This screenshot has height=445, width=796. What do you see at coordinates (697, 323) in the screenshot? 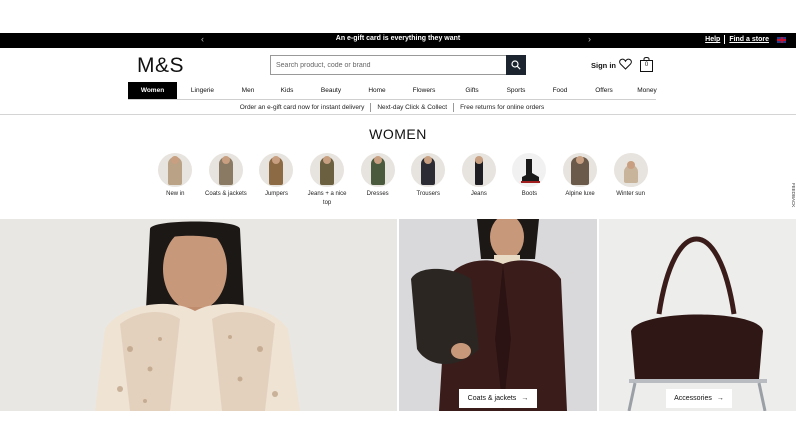
I see `suede-shoulder-bag-illustration` at bounding box center [697, 323].